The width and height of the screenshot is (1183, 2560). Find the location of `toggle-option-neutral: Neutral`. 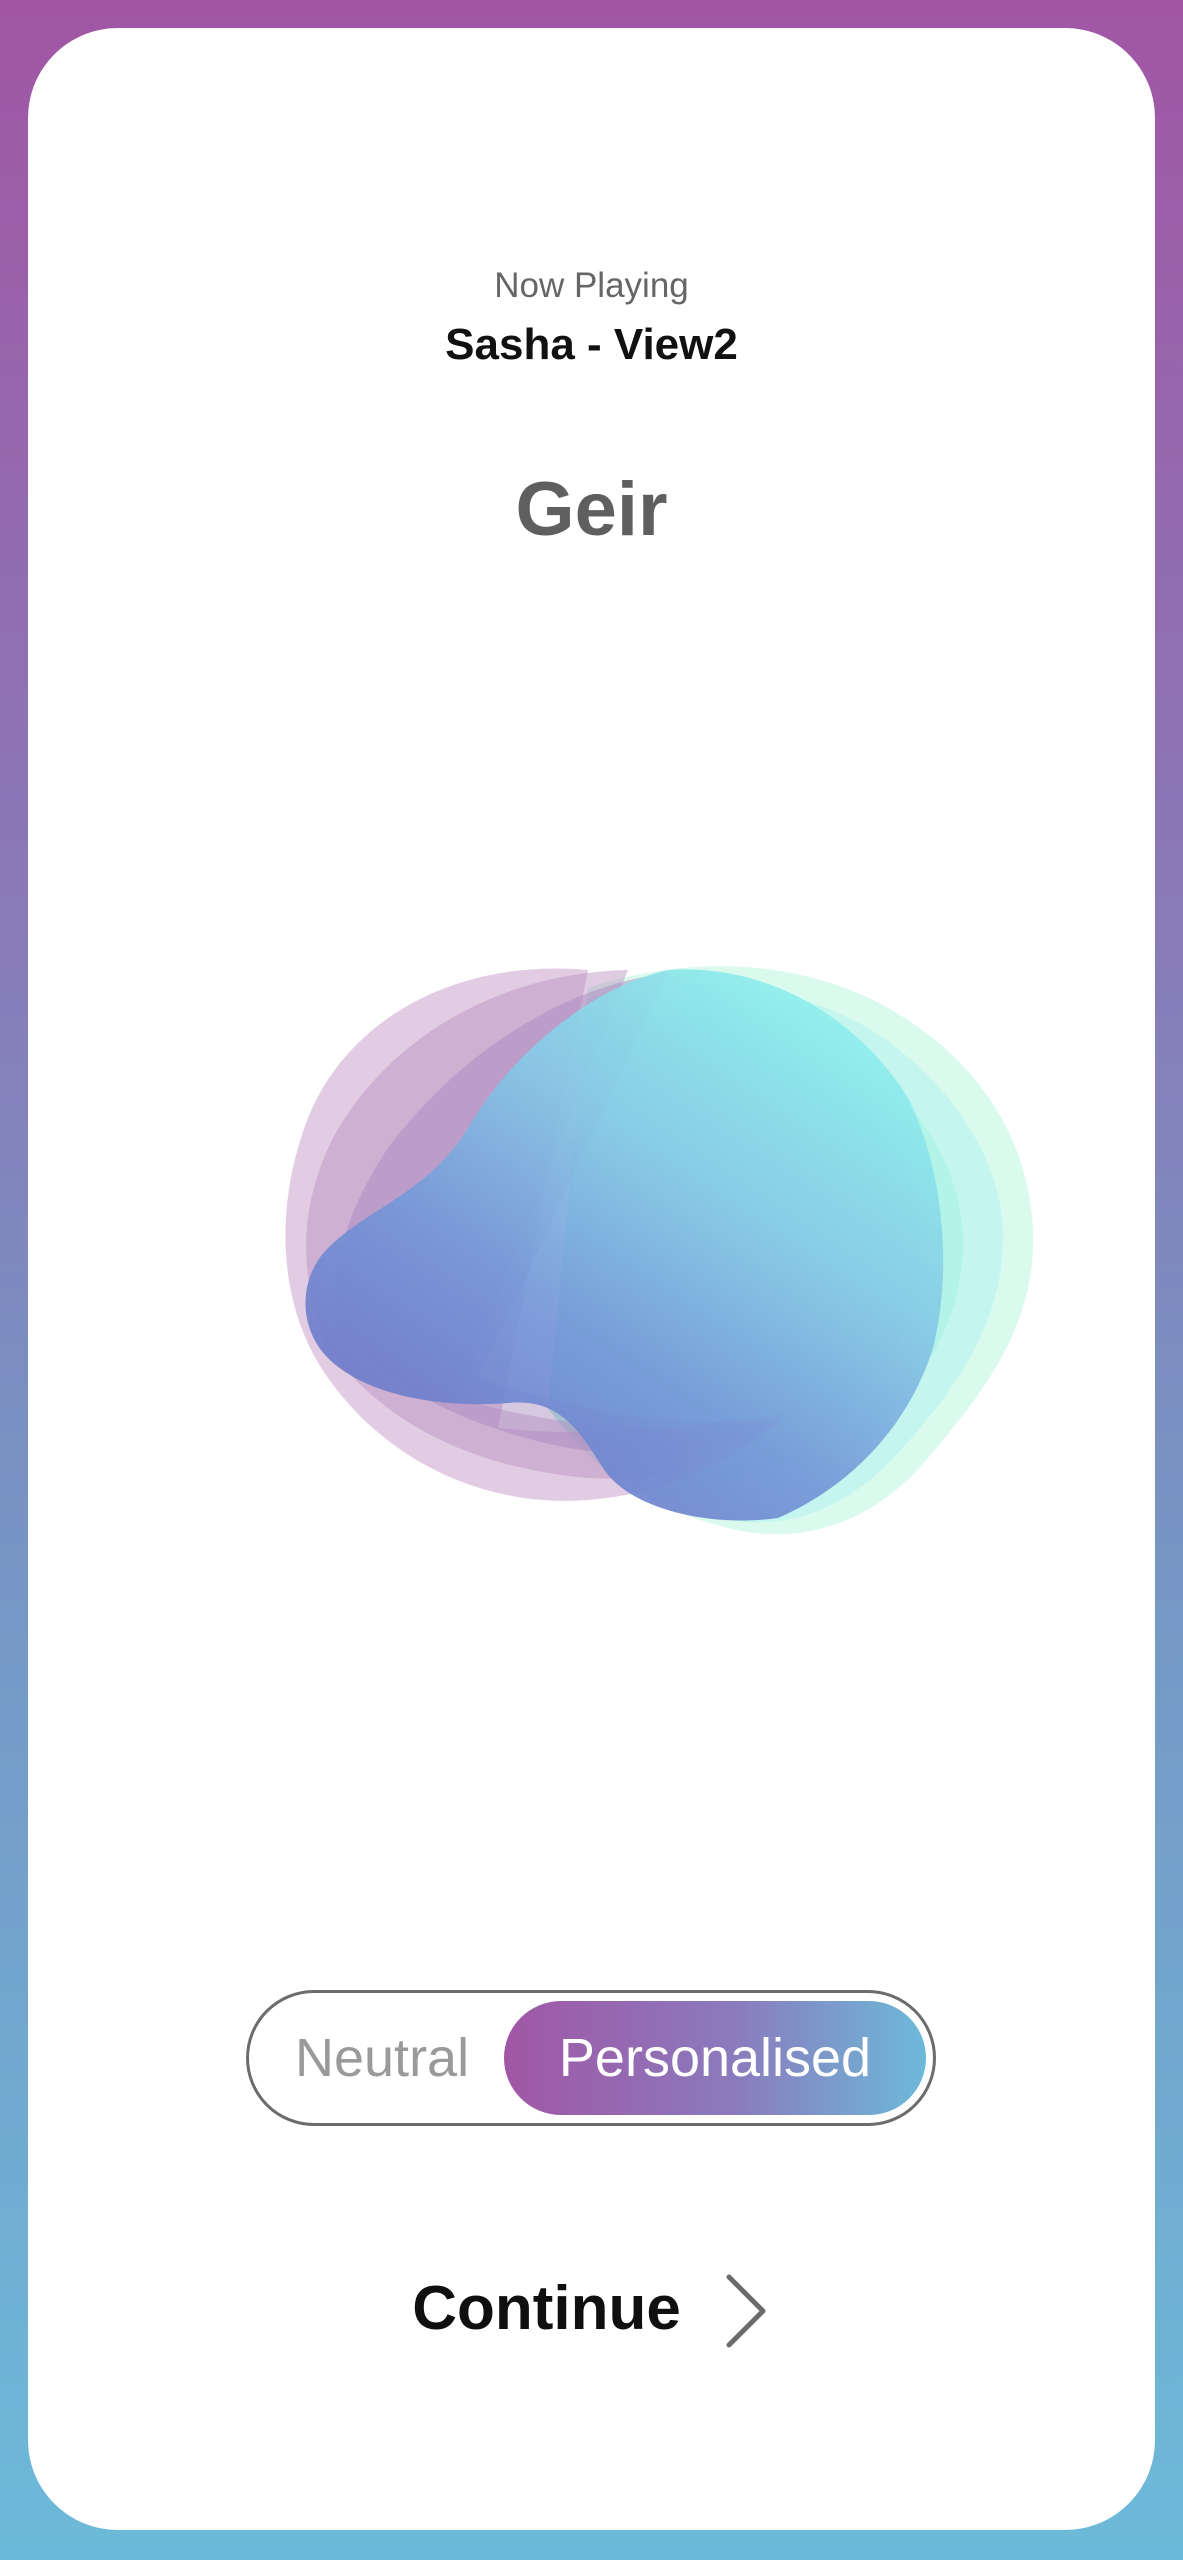

toggle-option-neutral: Neutral is located at coordinates (382, 2058).